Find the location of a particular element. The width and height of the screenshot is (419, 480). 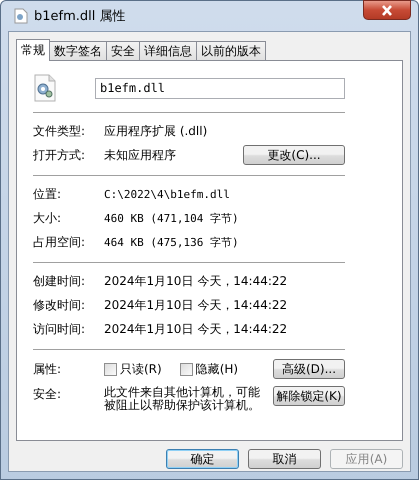

tab: 常规 is located at coordinates (33, 50).